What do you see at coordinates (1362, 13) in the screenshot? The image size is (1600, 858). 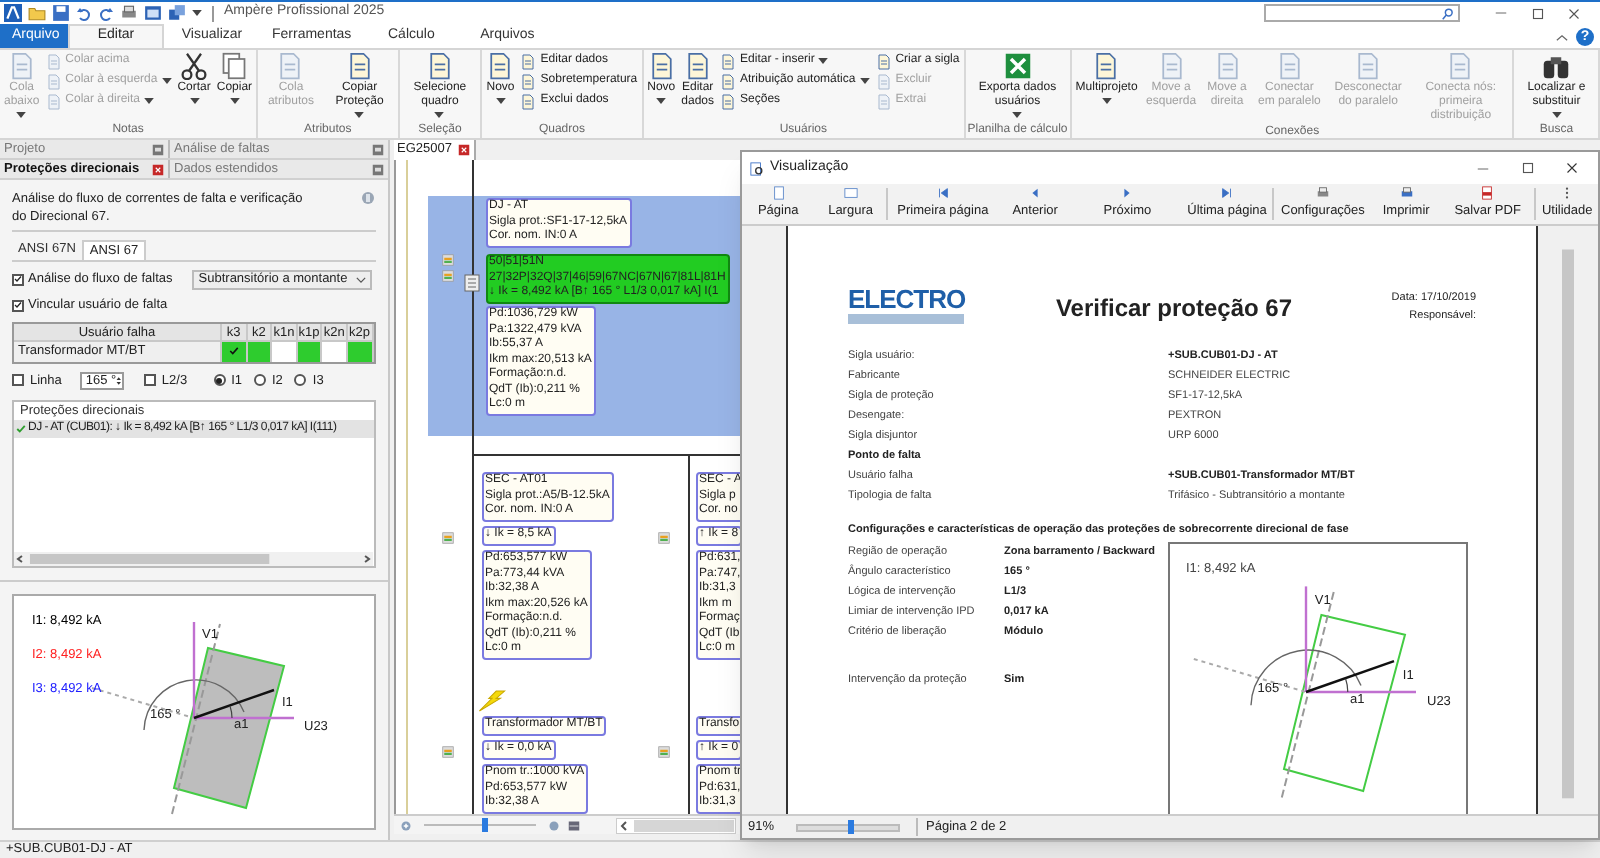 I see `search-field` at bounding box center [1362, 13].